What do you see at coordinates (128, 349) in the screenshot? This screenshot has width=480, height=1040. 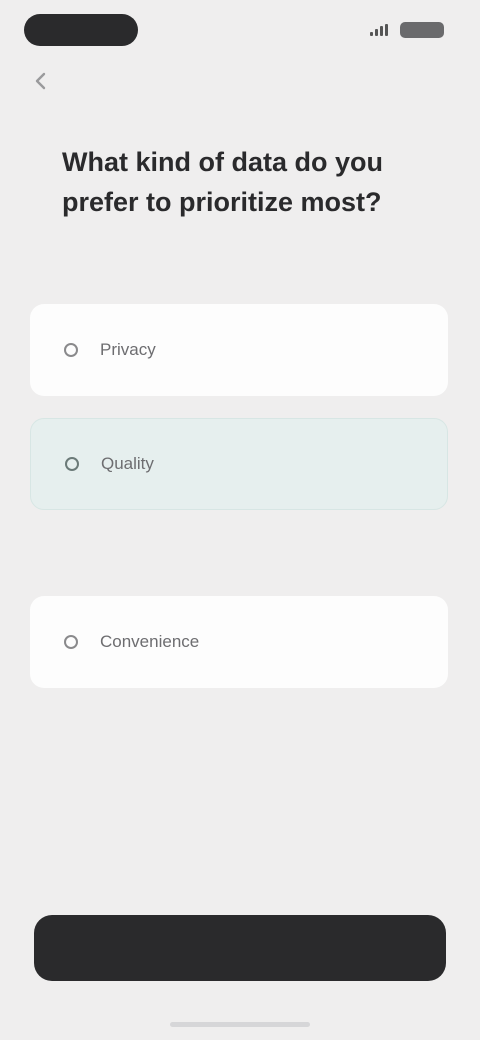 I see `option-label: Privacy` at bounding box center [128, 349].